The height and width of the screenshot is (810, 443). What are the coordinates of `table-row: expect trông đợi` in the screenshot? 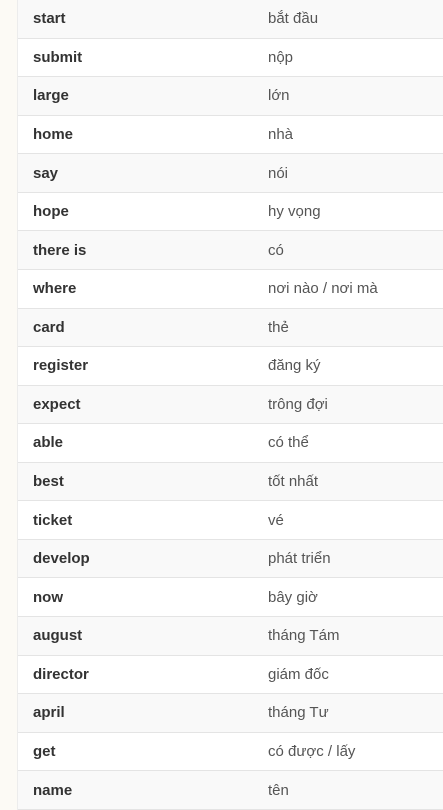 It's located at (230, 405).